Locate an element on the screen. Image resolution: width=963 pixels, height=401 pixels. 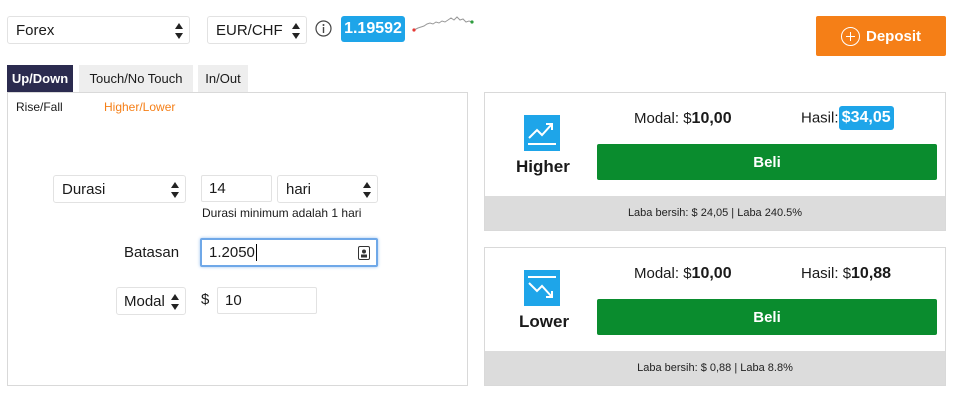
market-select-value: Forex is located at coordinates (35, 30).